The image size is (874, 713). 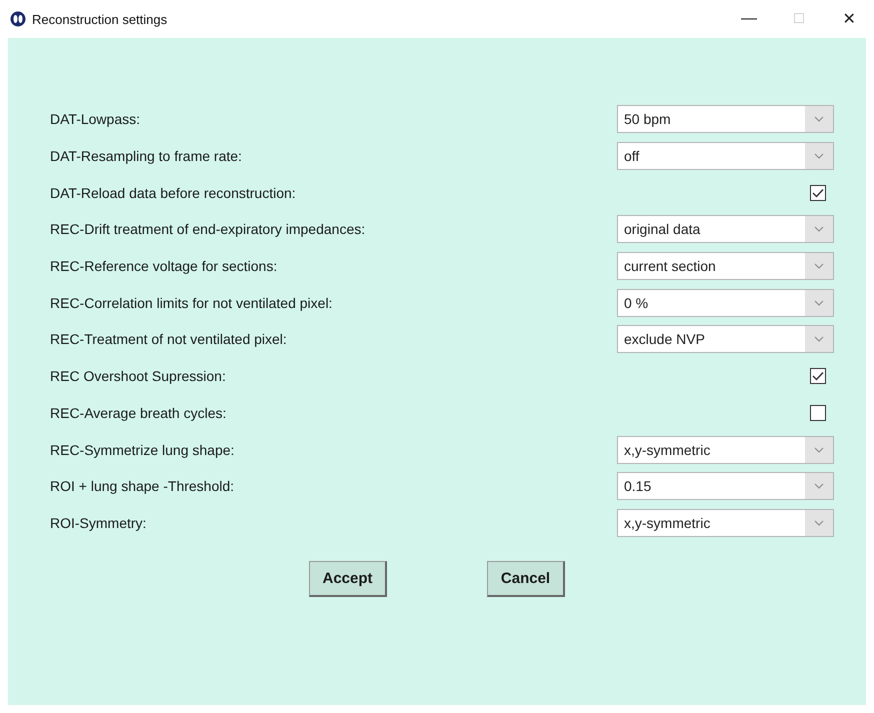 I want to click on dropdown: 0 %, so click(x=725, y=302).